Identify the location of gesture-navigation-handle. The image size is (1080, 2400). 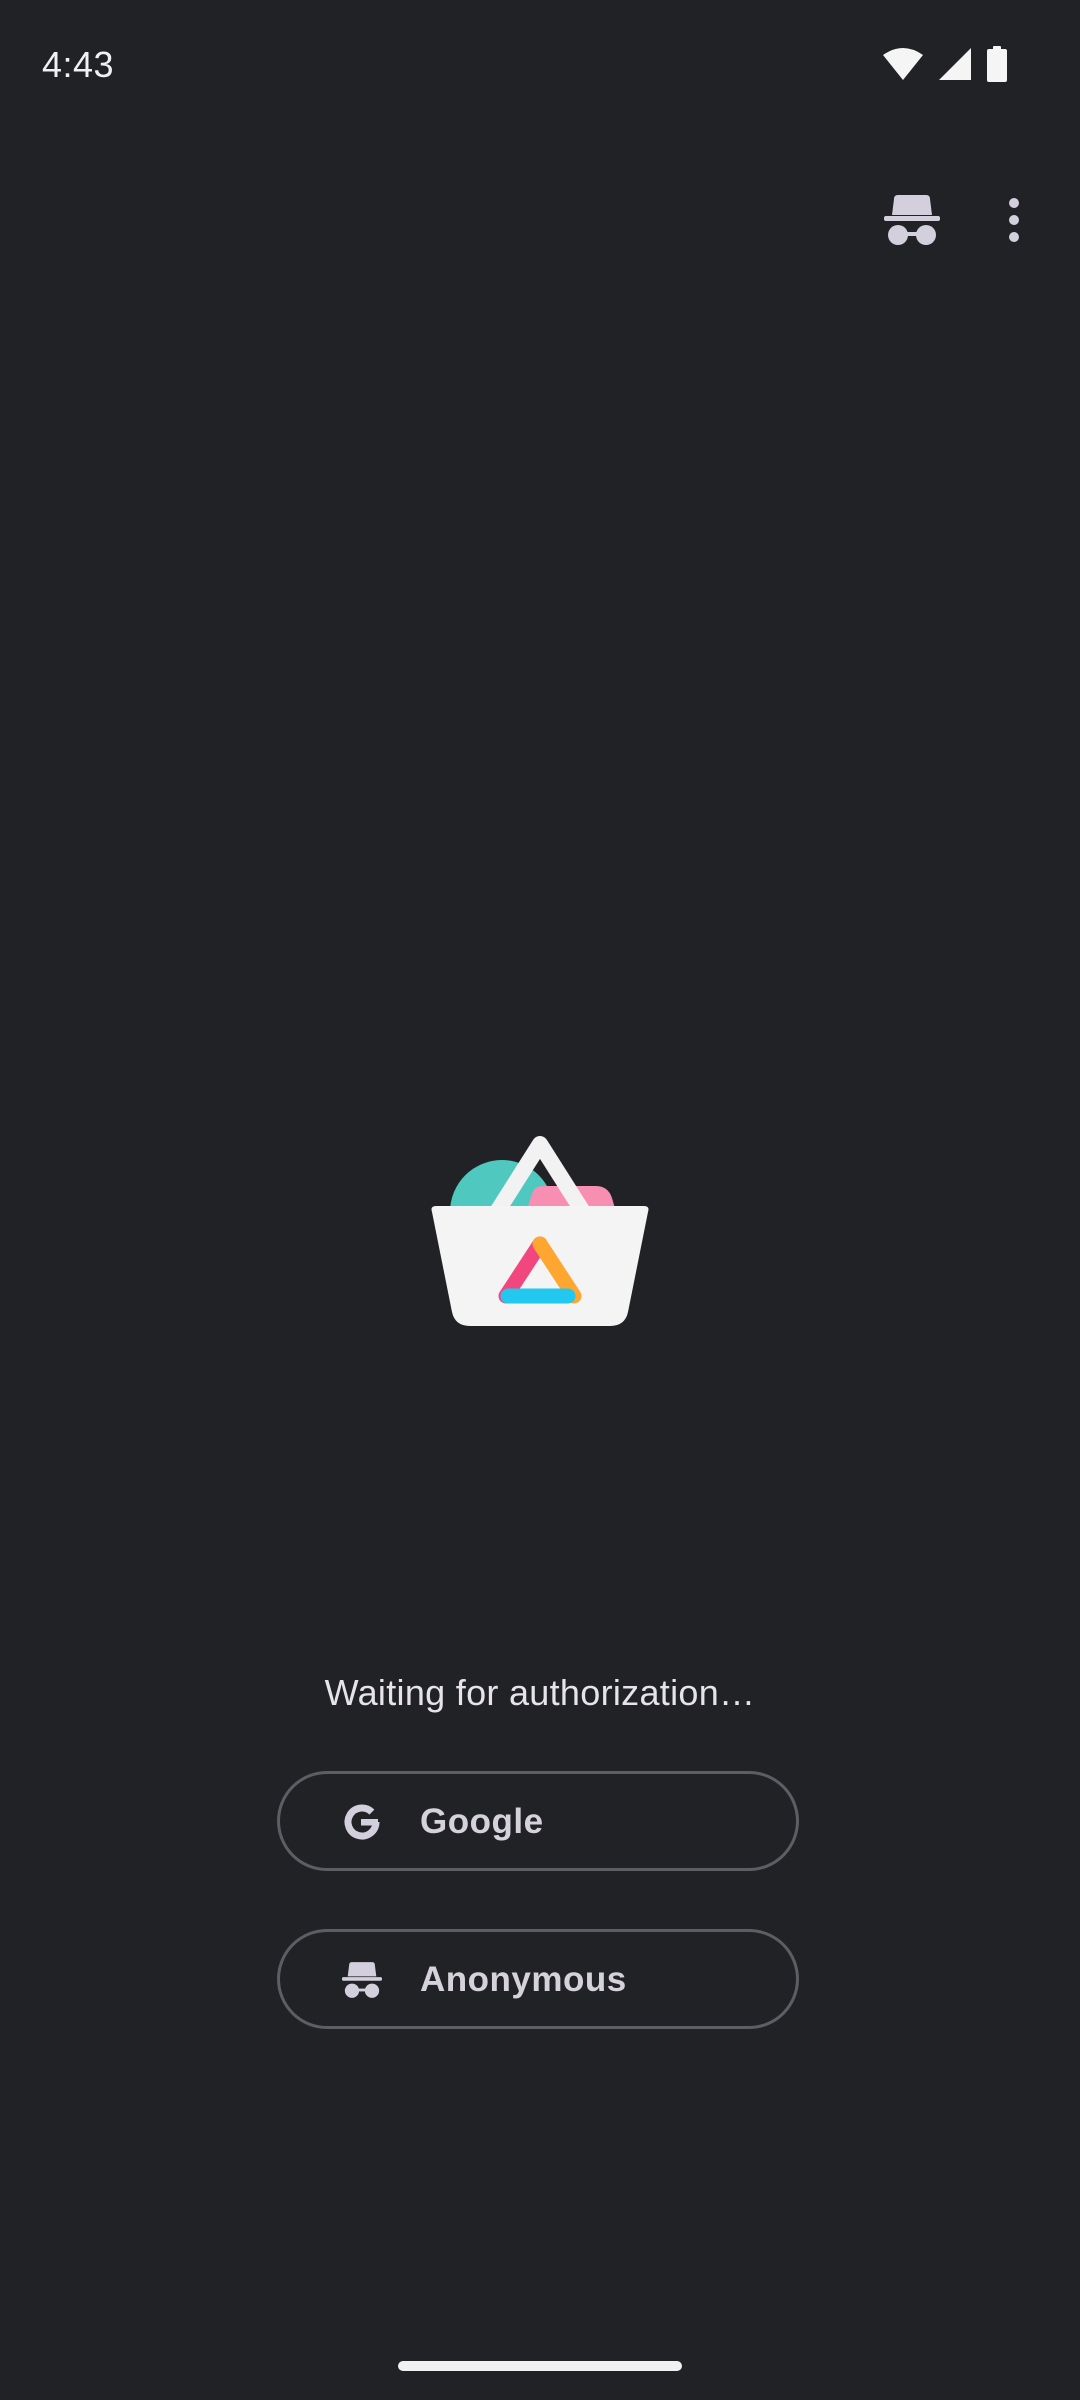
(540, 2366).